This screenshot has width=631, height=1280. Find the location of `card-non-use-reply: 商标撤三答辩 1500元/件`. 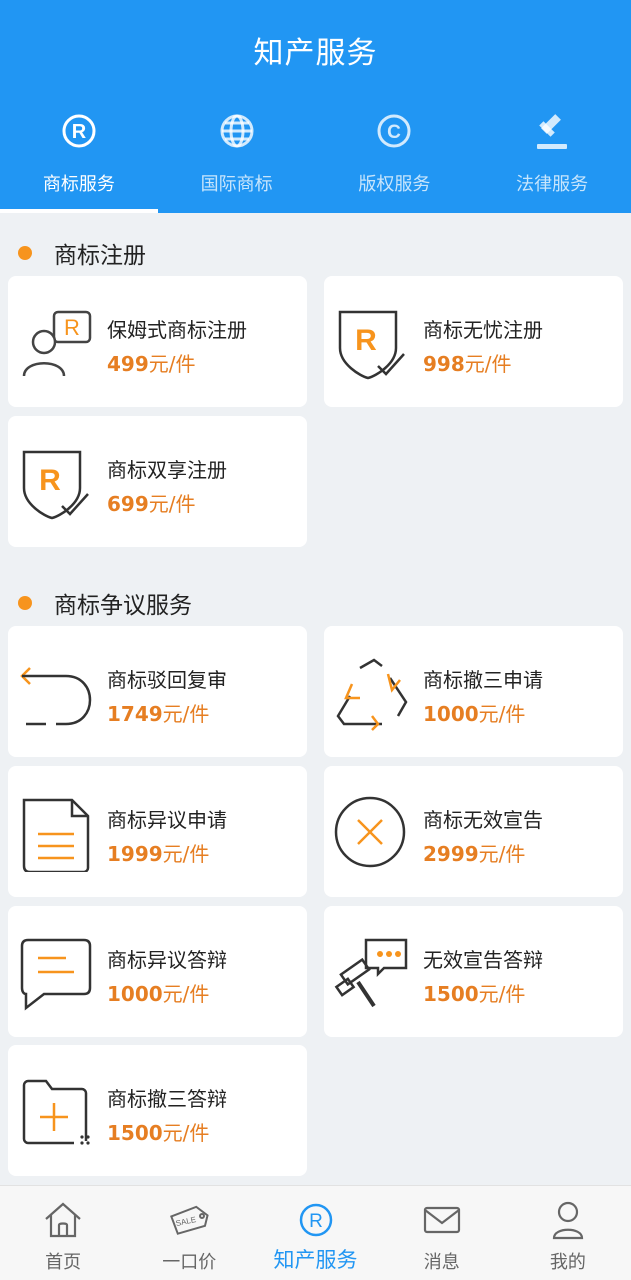

card-non-use-reply: 商标撤三答辩 1500元/件 is located at coordinates (157, 1110).